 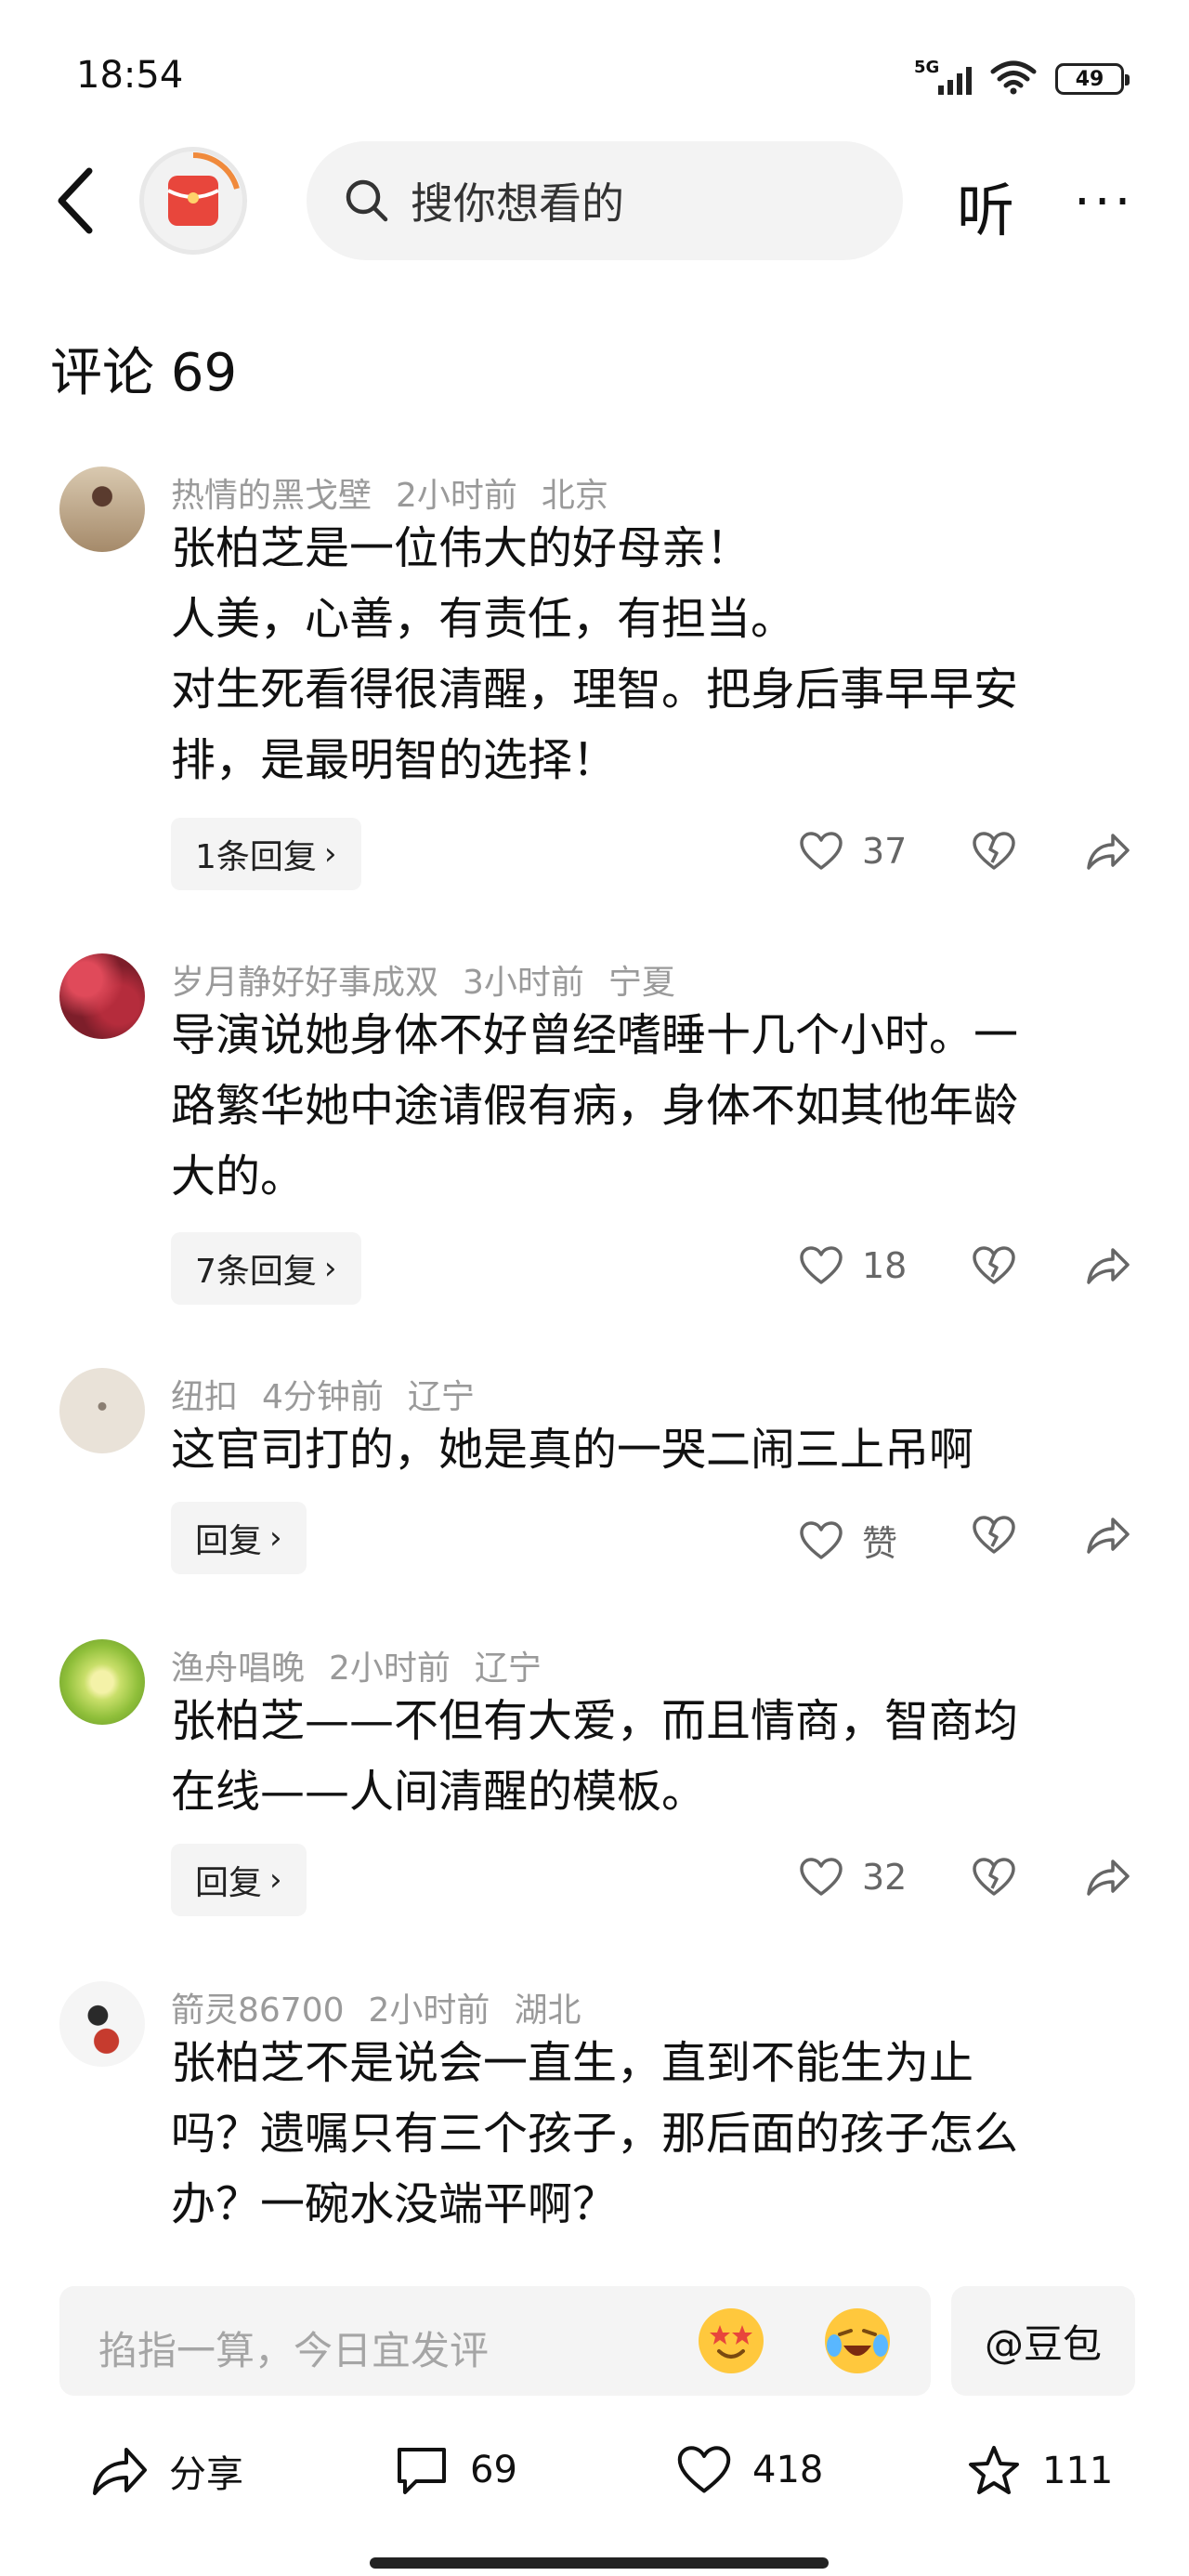 What do you see at coordinates (943, 76) in the screenshot?
I see `signal-icon: 5G` at bounding box center [943, 76].